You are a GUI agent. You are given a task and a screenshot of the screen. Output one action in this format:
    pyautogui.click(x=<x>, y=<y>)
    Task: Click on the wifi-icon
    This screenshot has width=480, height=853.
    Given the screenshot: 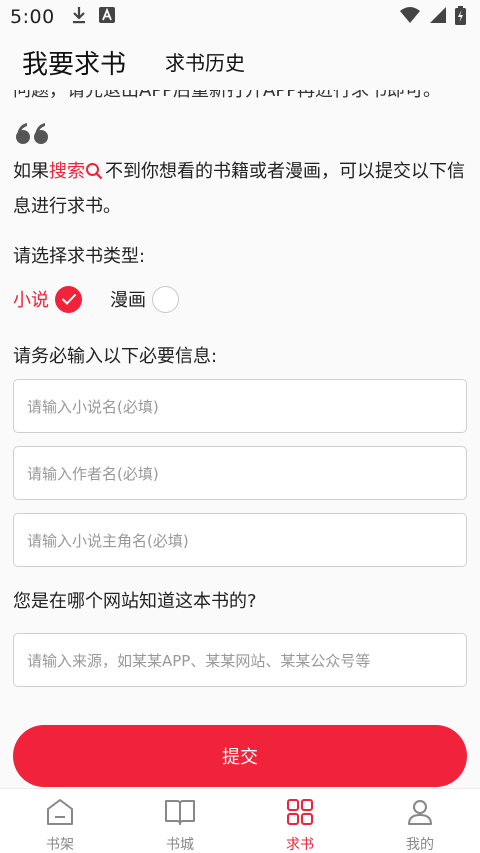 What is the action you would take?
    pyautogui.click(x=410, y=17)
    